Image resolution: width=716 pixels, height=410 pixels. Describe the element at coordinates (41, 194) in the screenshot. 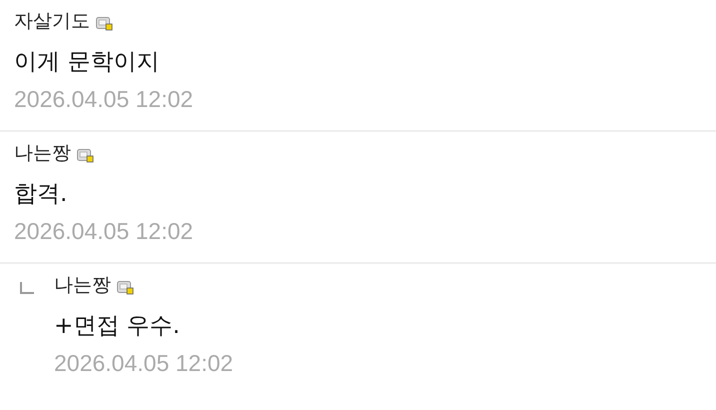

I see `comment-text: 합격.` at that location.